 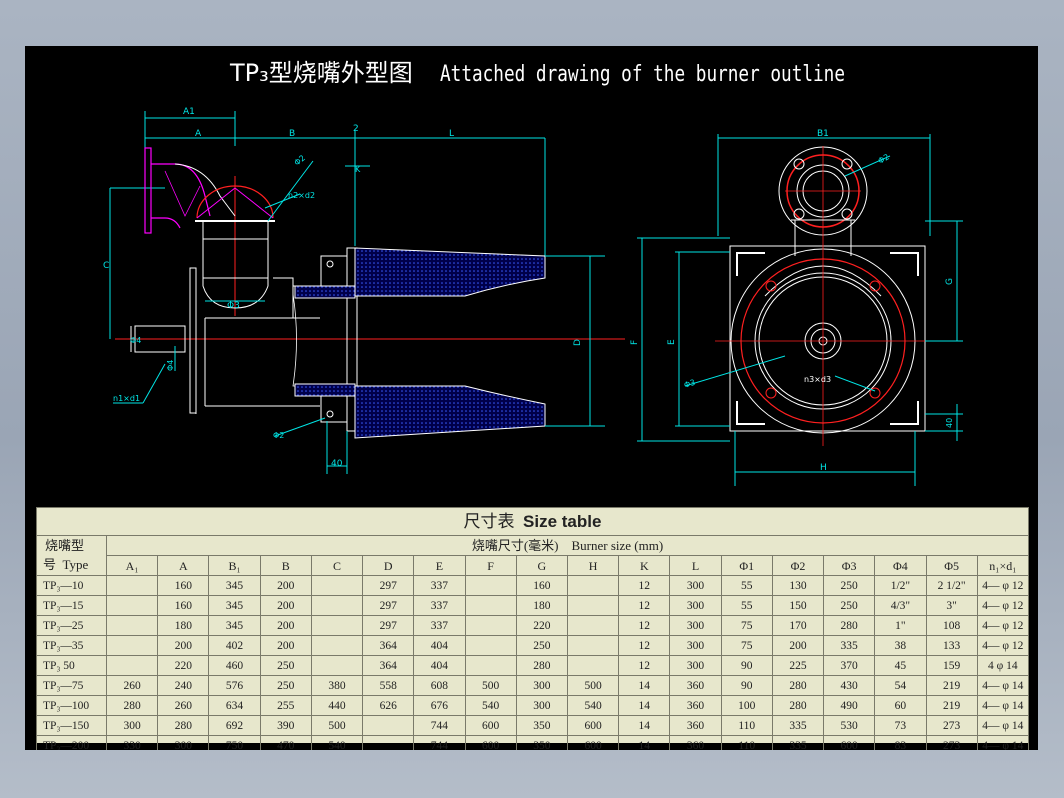 I want to click on dim-2: 2, so click(x=356, y=129).